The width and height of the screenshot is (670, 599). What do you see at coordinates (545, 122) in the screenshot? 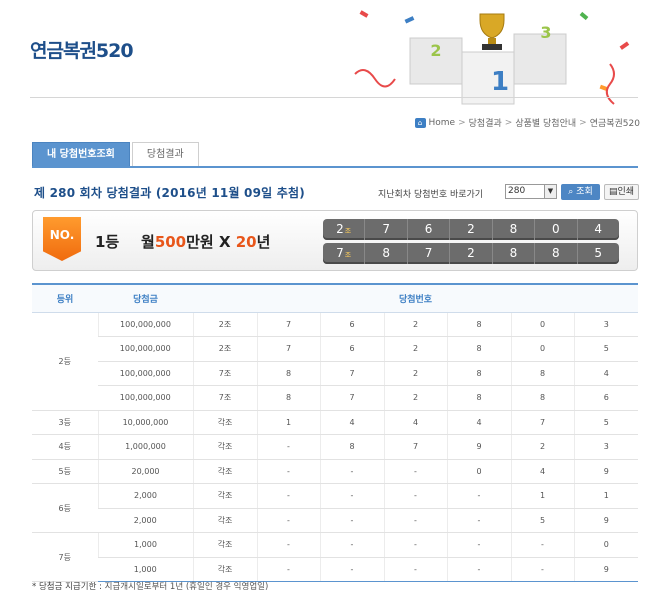
I see `breadcrumb-item: 상품별 당첨안내` at bounding box center [545, 122].